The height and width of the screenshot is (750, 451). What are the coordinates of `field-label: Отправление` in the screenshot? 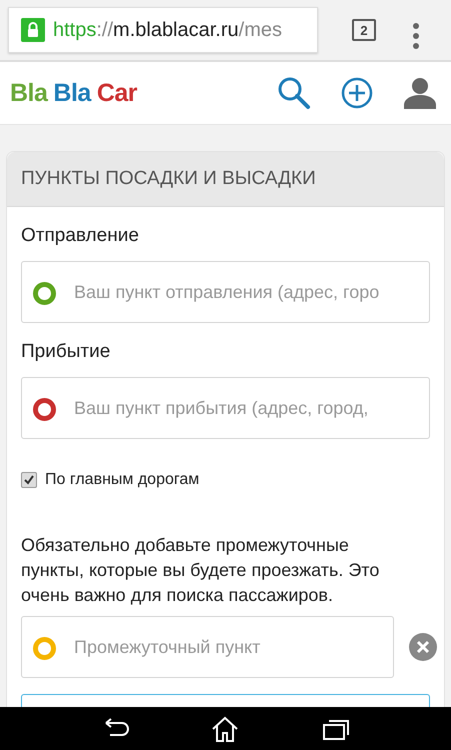 It's located at (80, 236).